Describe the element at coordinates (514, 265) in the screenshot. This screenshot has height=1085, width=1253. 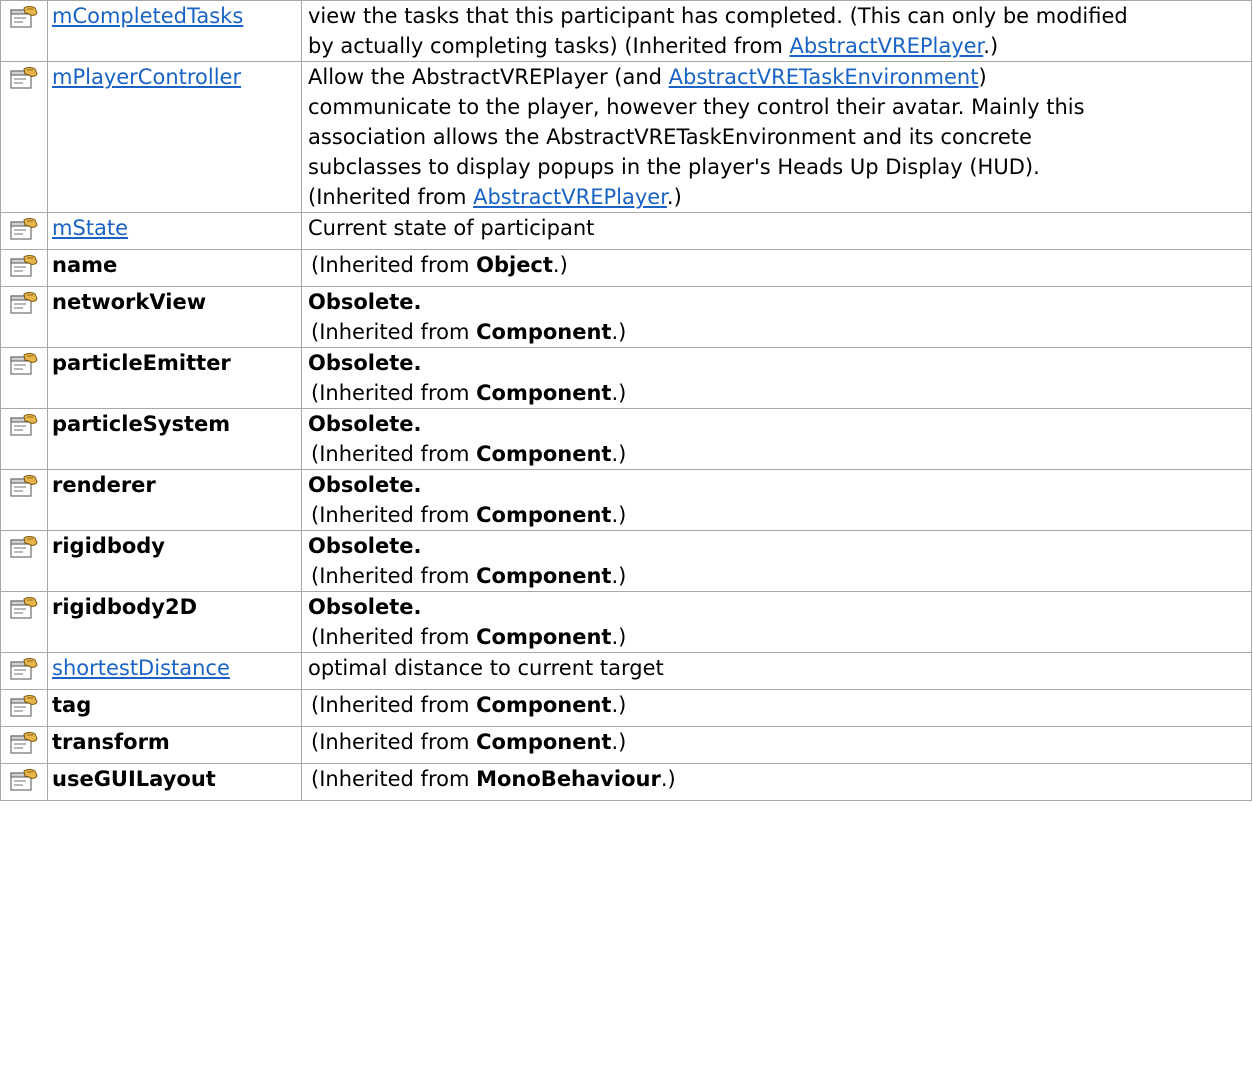
I see `inherited-from-type: Object` at that location.